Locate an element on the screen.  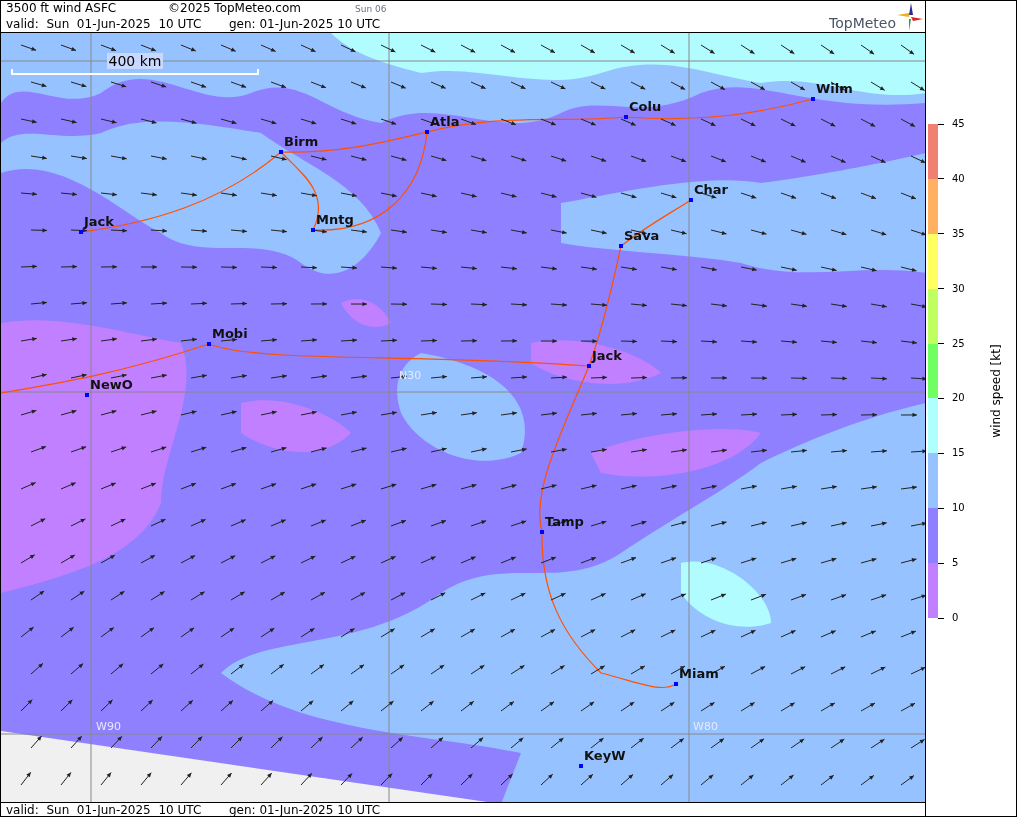
grid-label: W80 is located at coordinates (705, 727).